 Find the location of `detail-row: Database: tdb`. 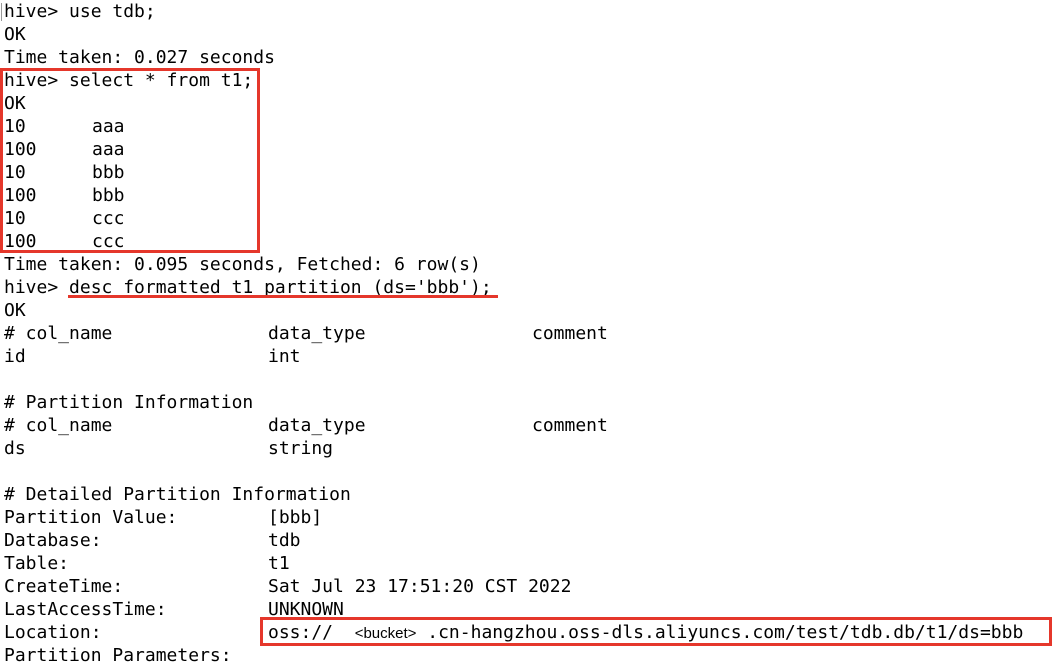

detail-row: Database: tdb is located at coordinates (532, 540).